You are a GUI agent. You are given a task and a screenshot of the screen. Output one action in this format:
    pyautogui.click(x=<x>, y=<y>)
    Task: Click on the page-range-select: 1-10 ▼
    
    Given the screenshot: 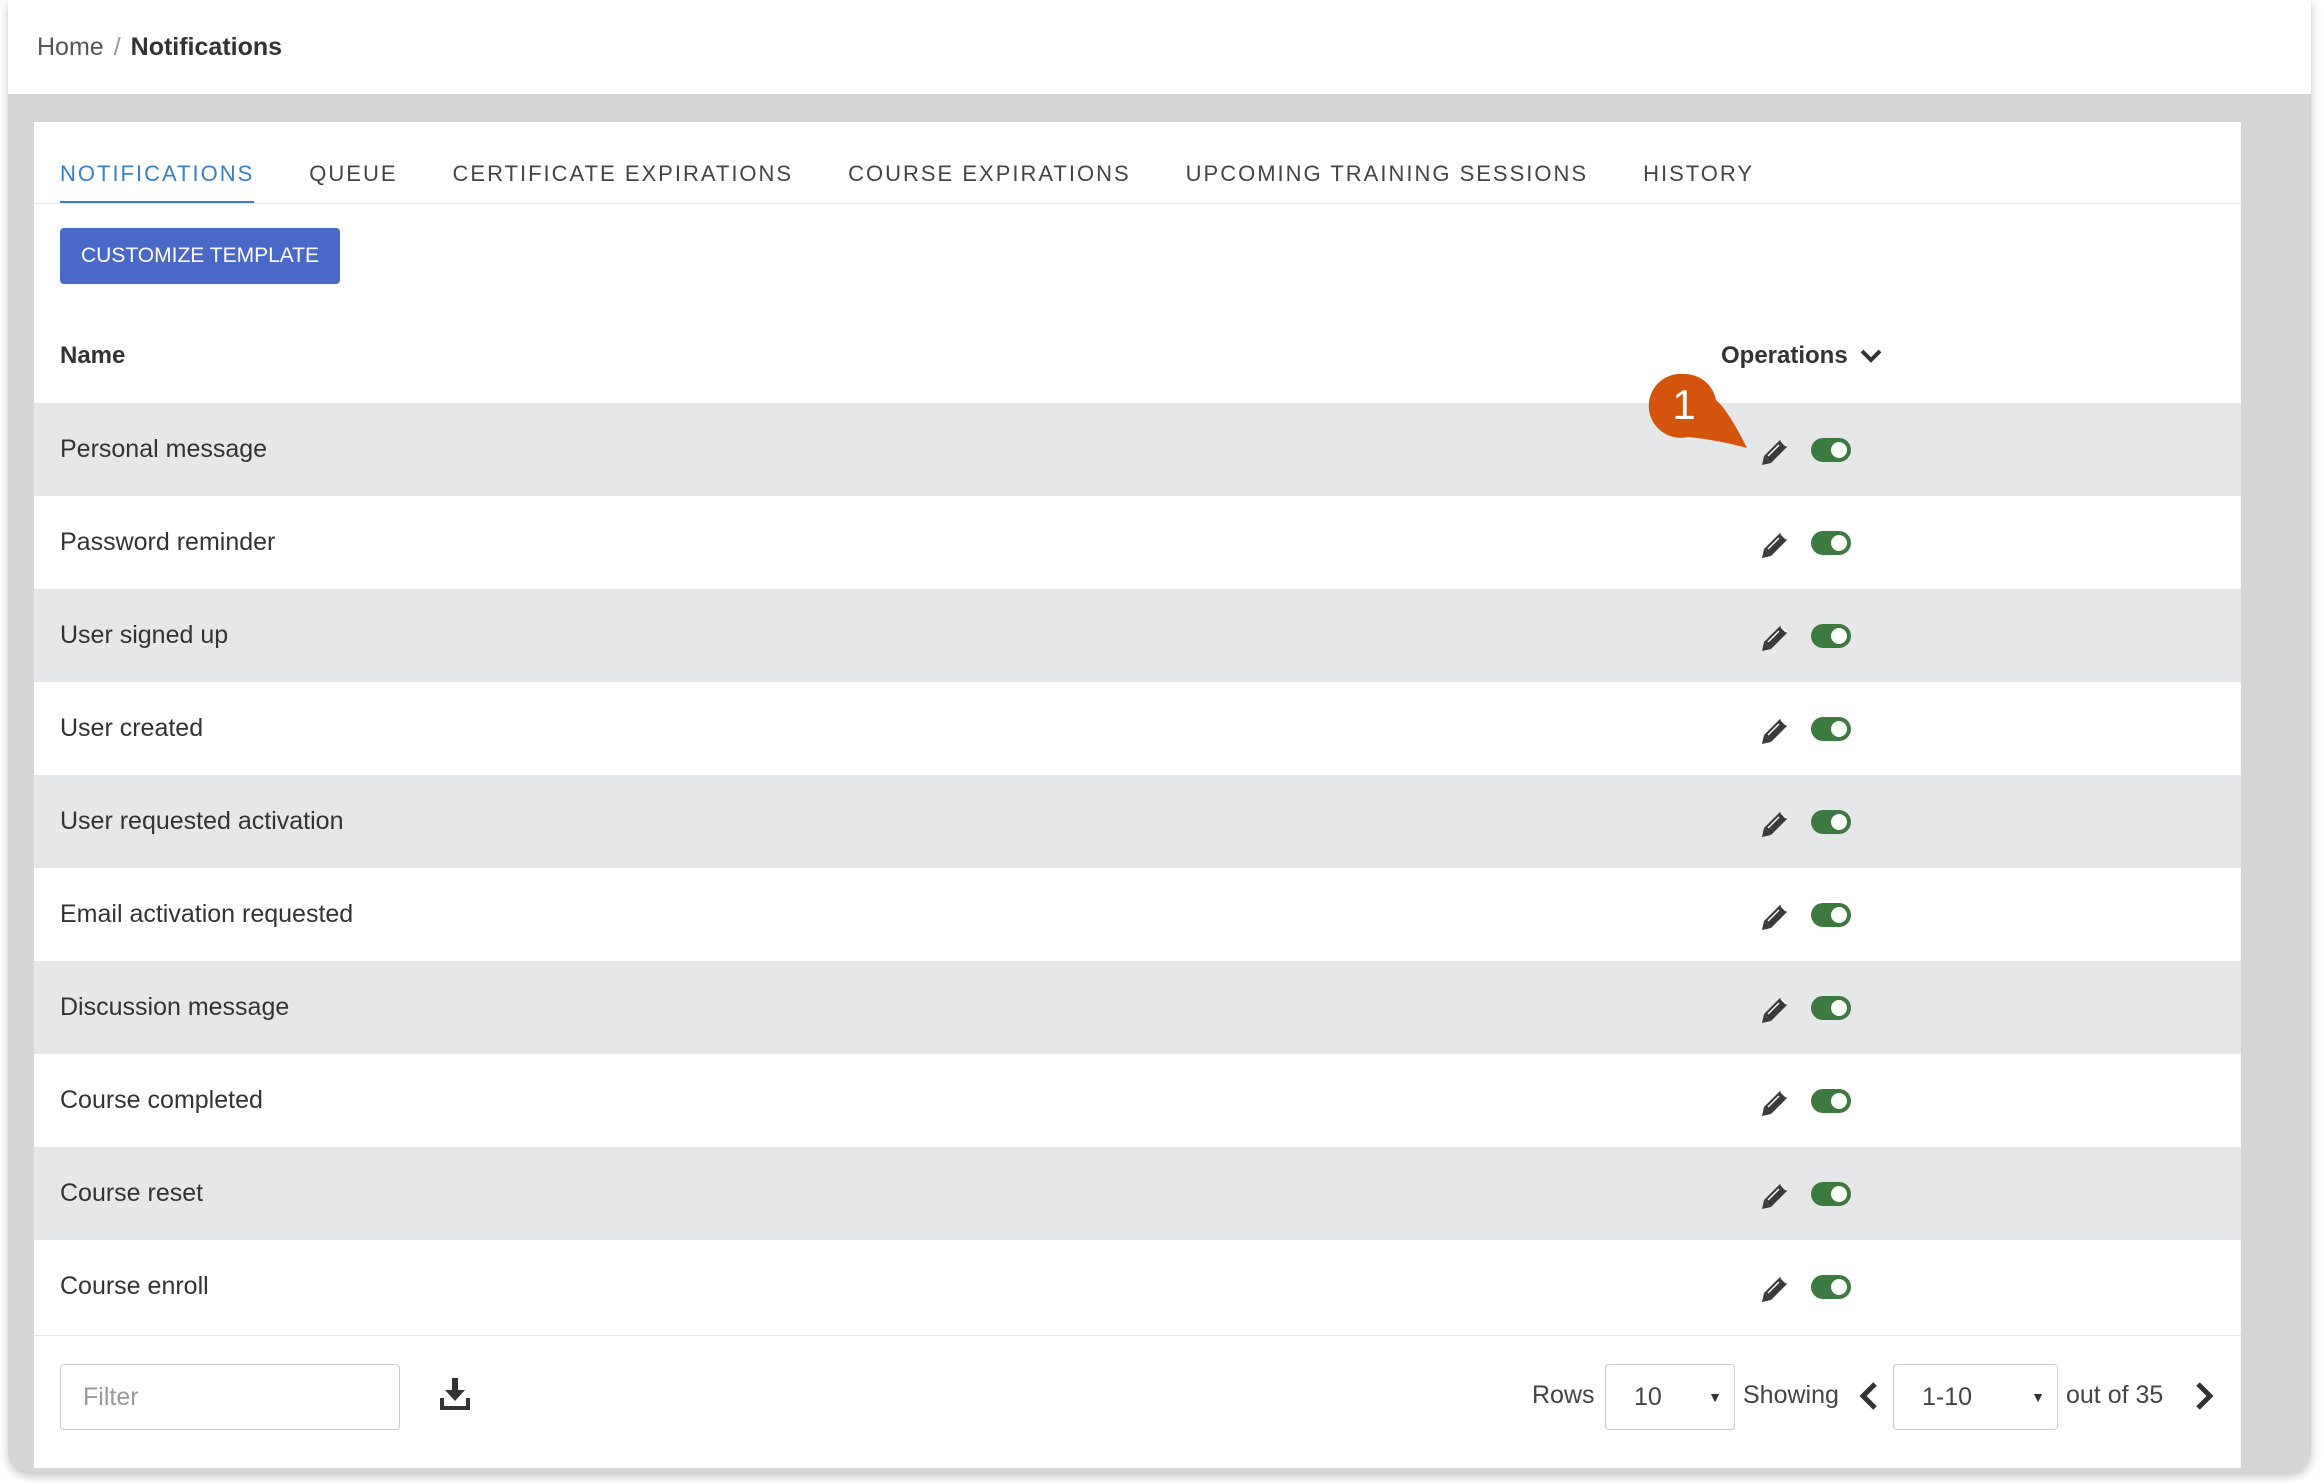 What is the action you would take?
    pyautogui.click(x=1975, y=1397)
    